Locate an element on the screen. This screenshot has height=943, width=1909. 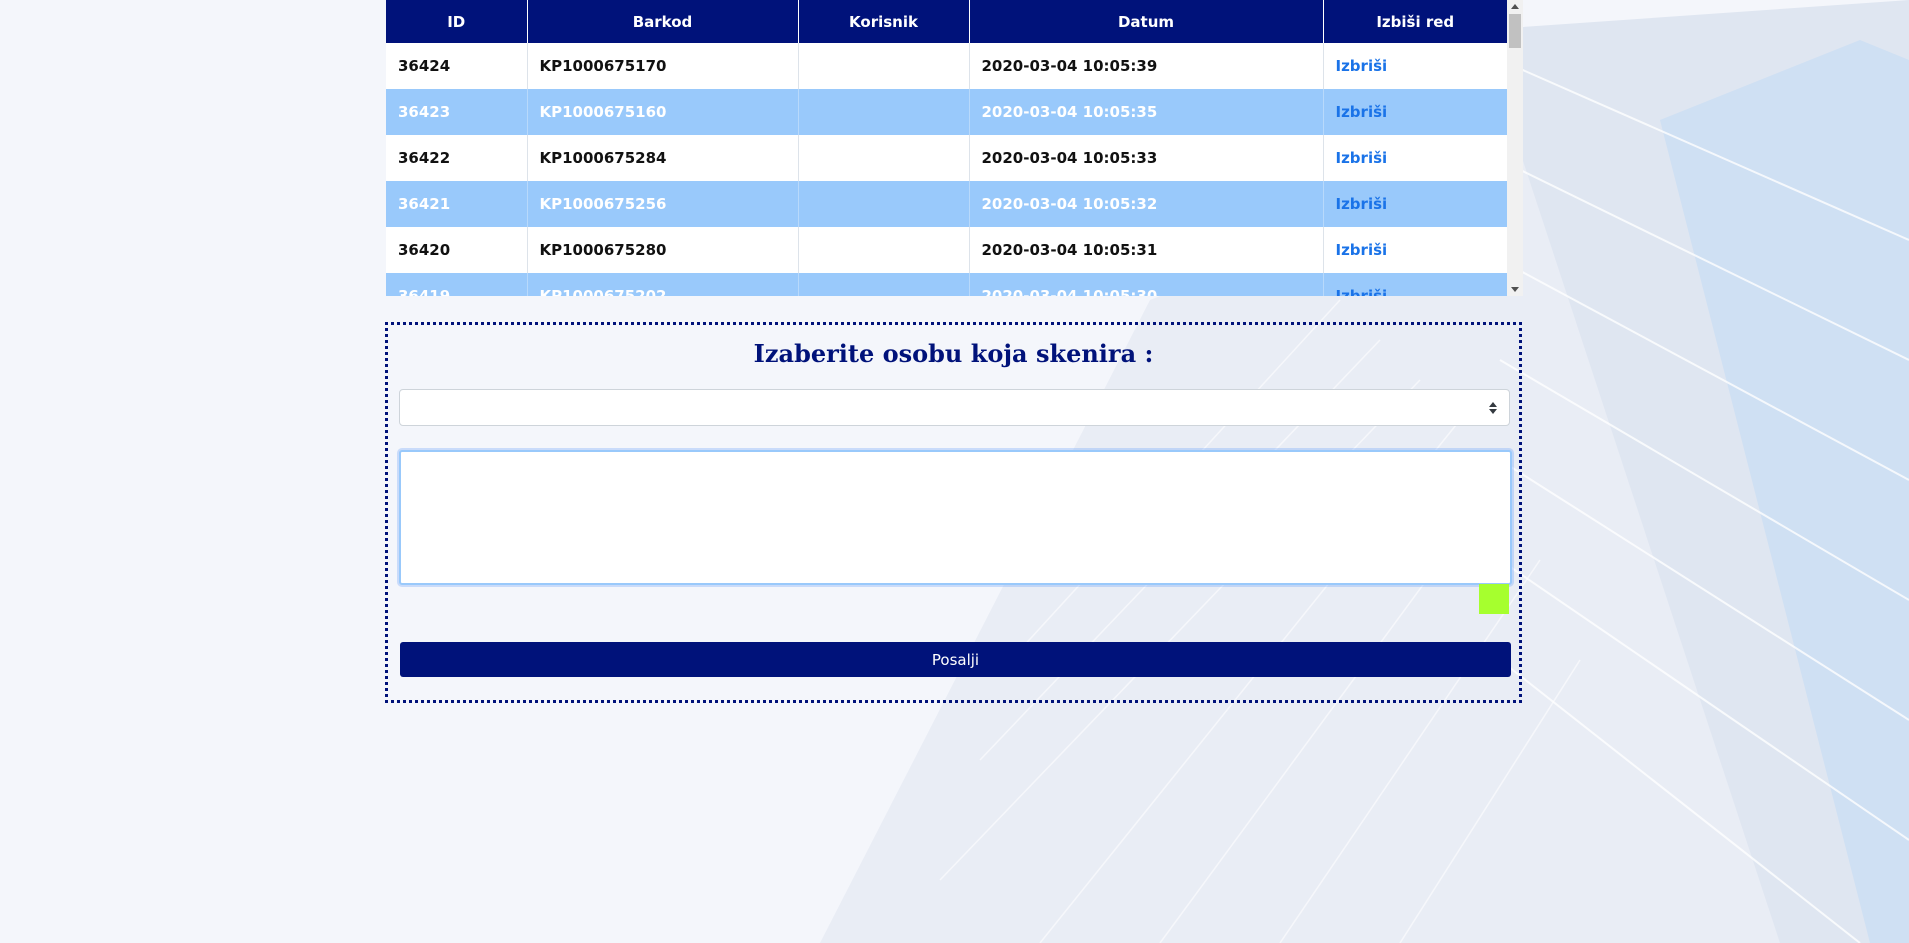
cell-date: 2020-03-04 10:05:35 is located at coordinates (1145, 112).